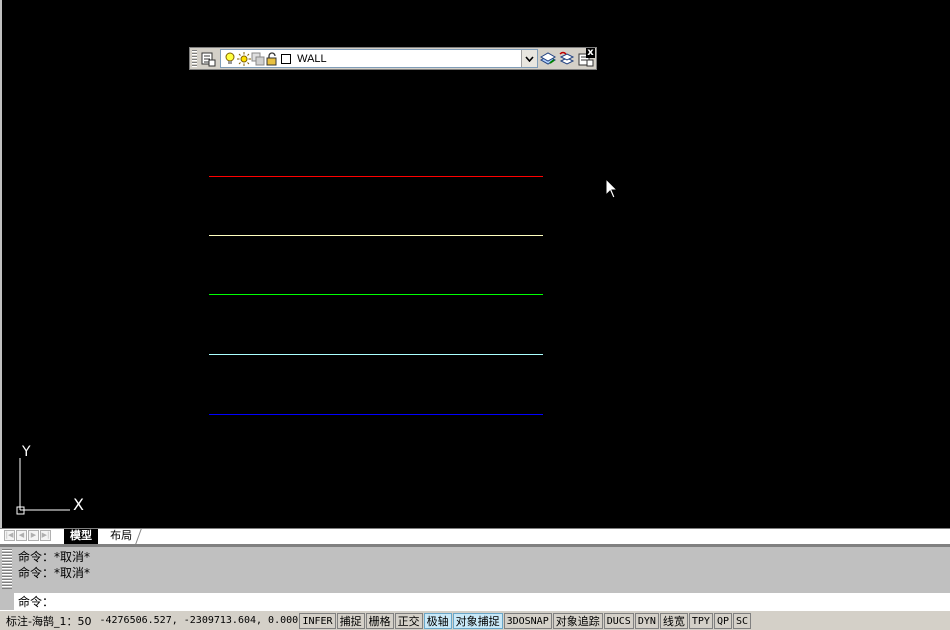 The width and height of the screenshot is (950, 630). I want to click on toggle-osnap: 对象捕捉, so click(477, 620).